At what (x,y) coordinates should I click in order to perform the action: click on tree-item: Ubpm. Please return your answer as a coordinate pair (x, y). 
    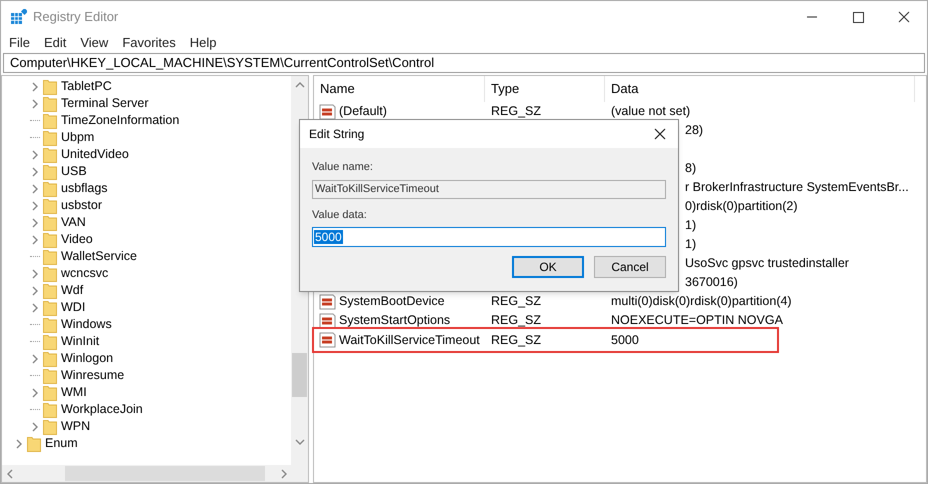
    Looking at the image, I should click on (77, 137).